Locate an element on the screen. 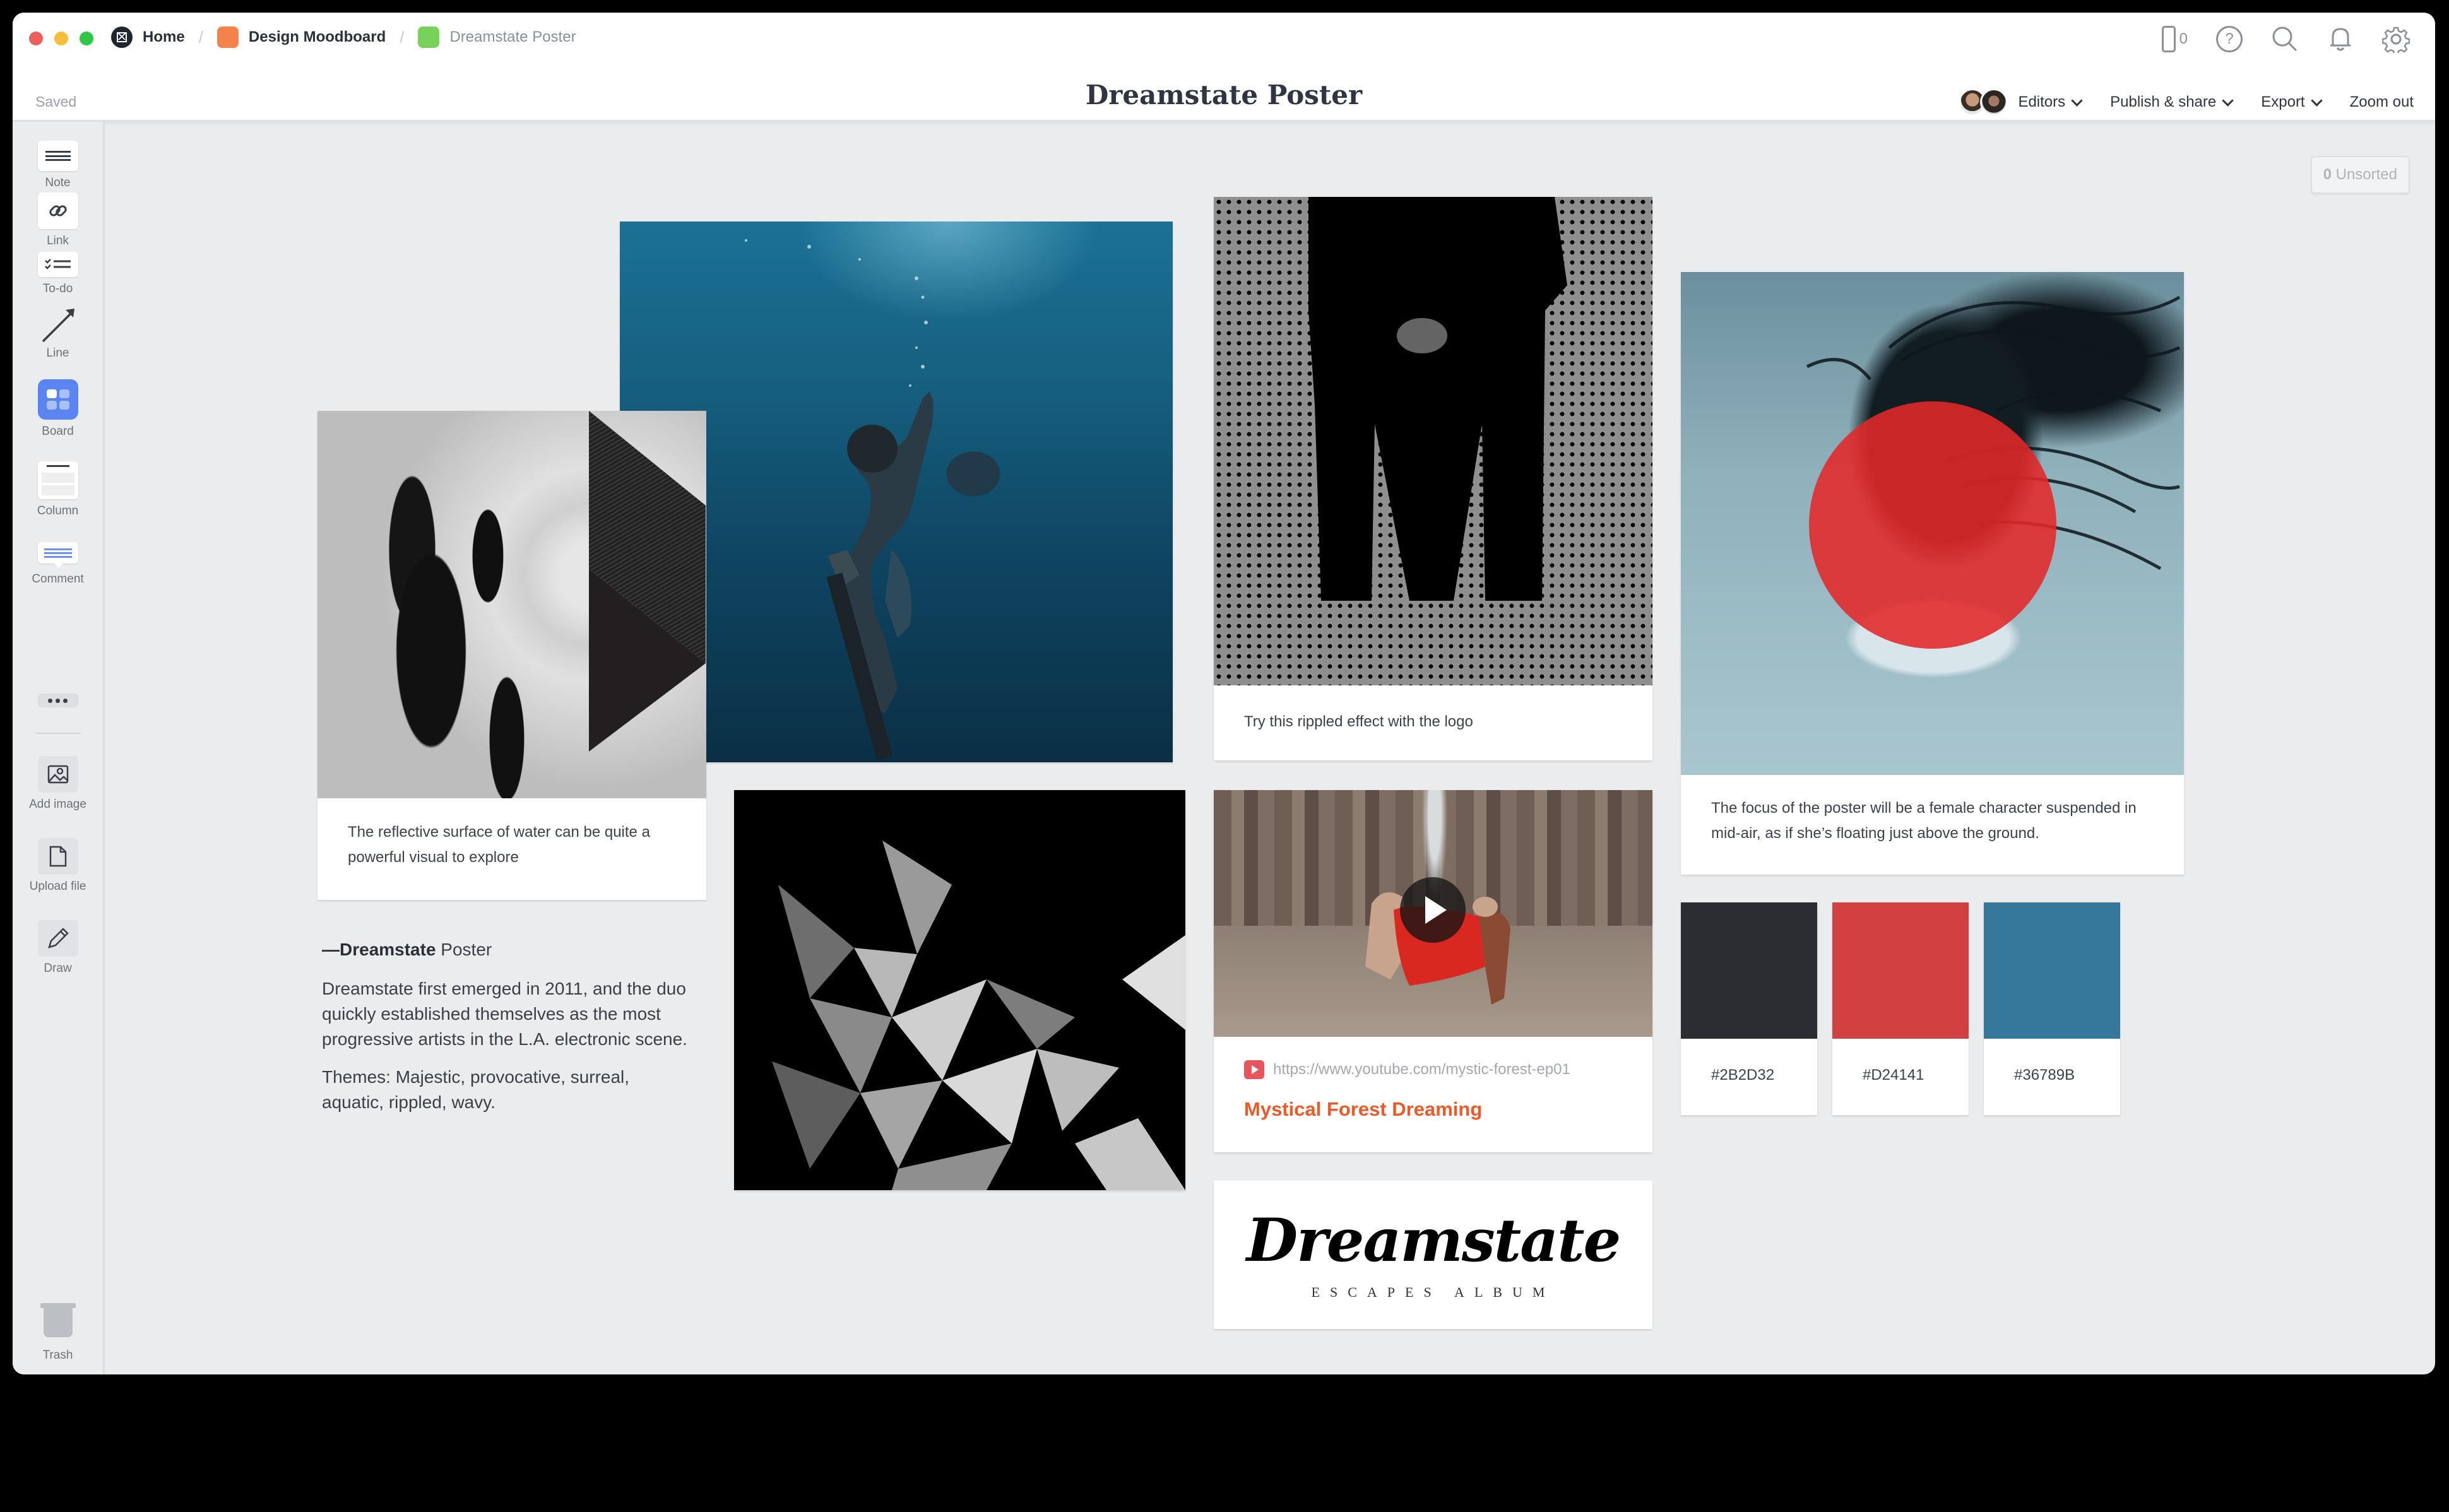 This screenshot has height=1512, width=2449. tool-add-image: Add image is located at coordinates (58, 784).